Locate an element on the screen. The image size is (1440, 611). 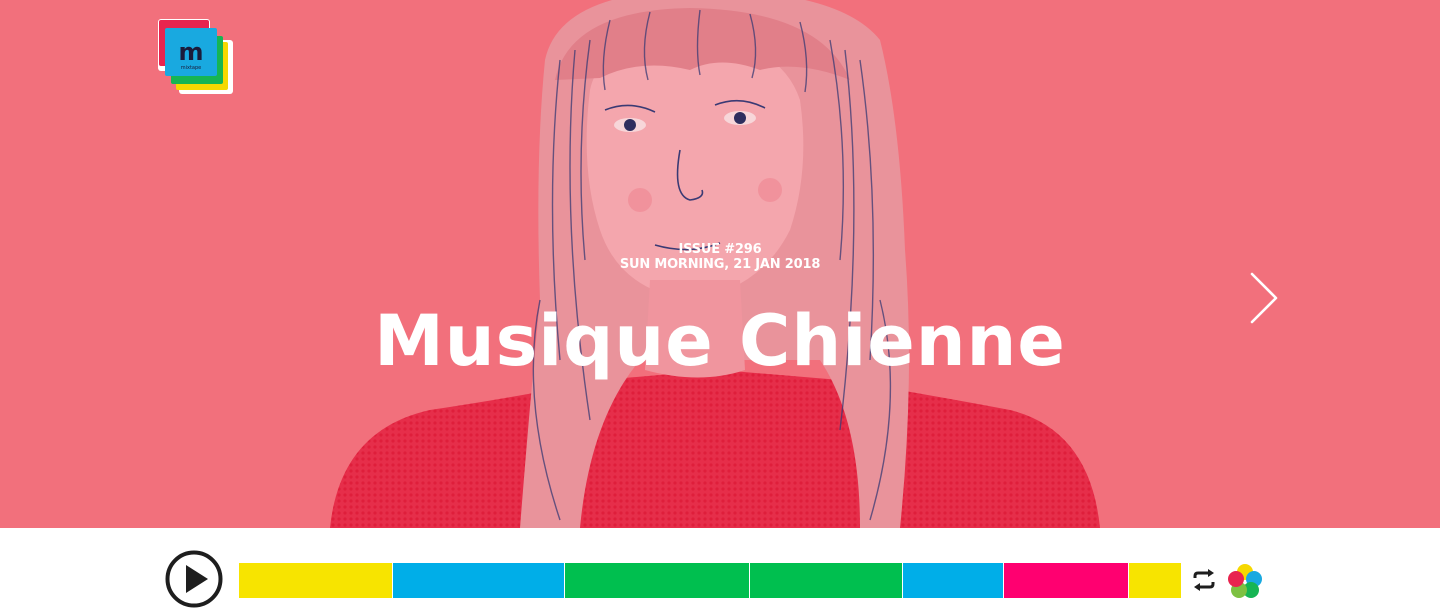
issue-meta: ISSUE #296 SUN MORNING, 21 JAN 2018 is located at coordinates (720, 257).